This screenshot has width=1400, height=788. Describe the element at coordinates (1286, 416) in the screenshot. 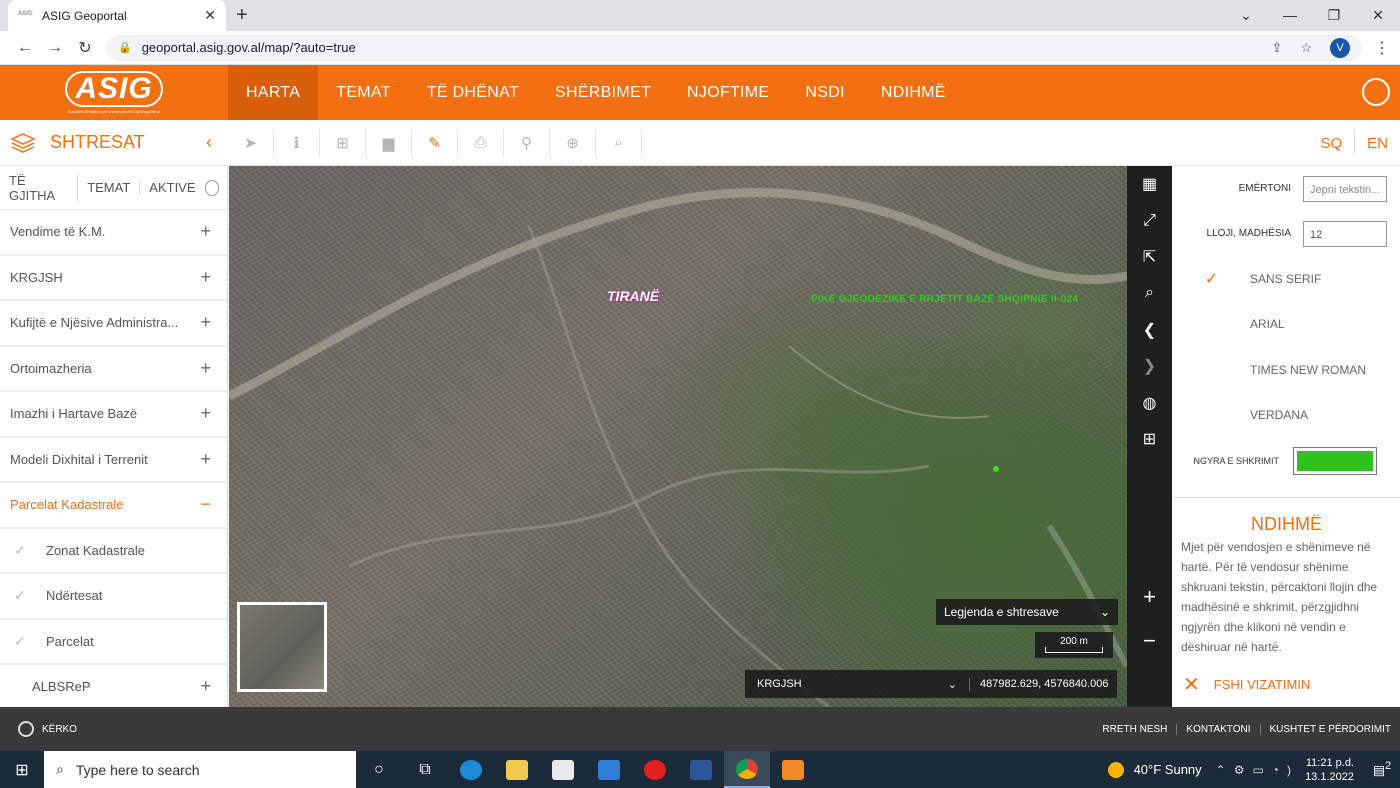

I see `font-option-verdana: VERDANA` at that location.